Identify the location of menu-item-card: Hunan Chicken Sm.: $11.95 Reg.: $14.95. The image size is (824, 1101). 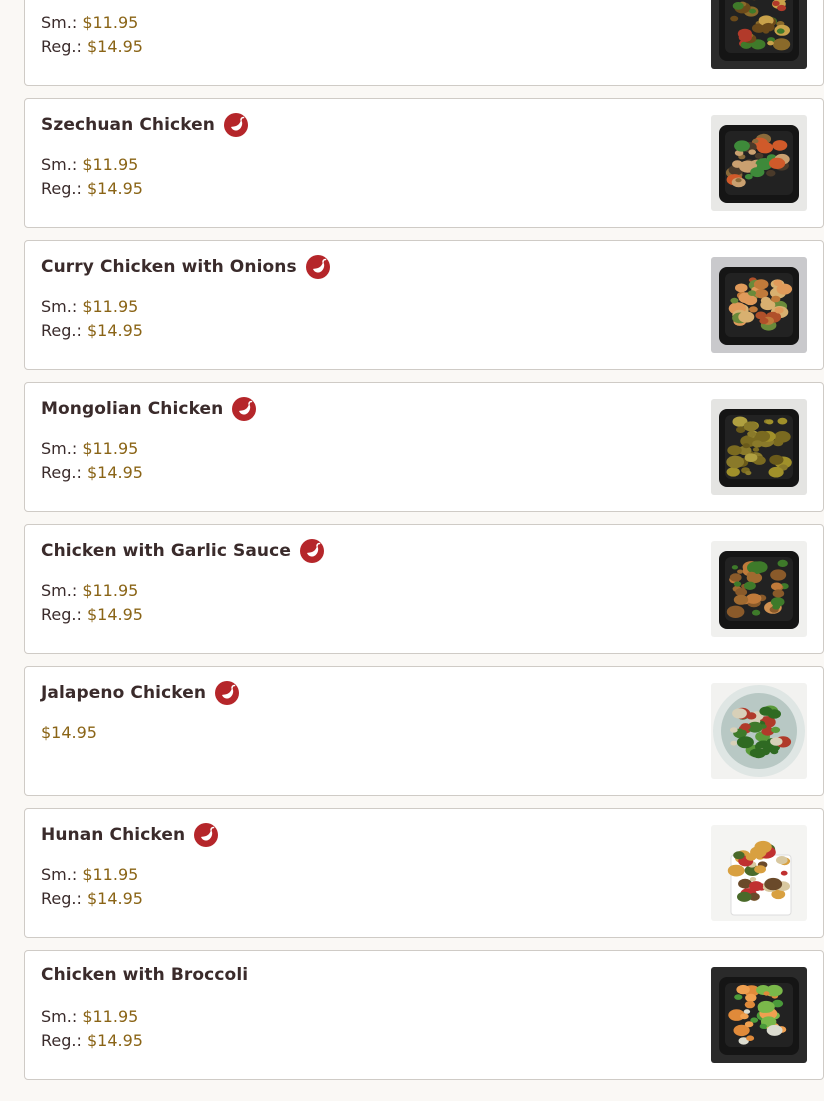
(424, 873).